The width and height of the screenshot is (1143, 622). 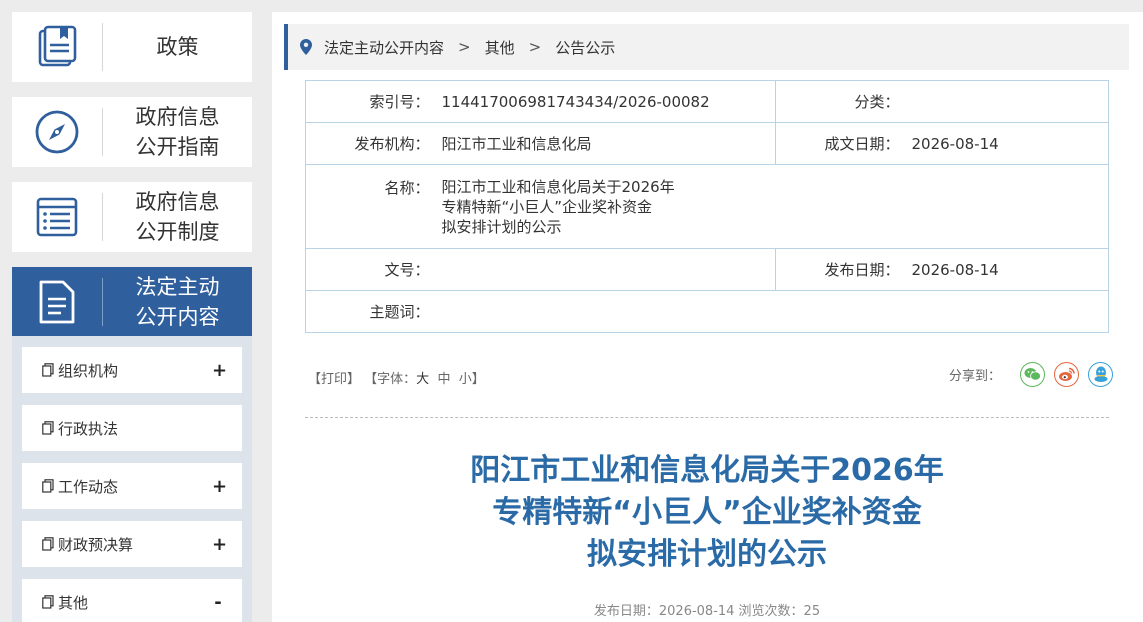 I want to click on compass-icon, so click(x=57, y=132).